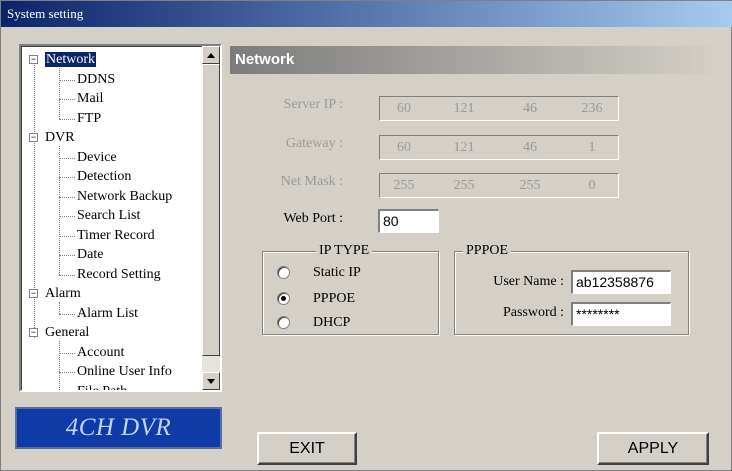 This screenshot has width=732, height=471. I want to click on tree-scrollbar, so click(211, 218).